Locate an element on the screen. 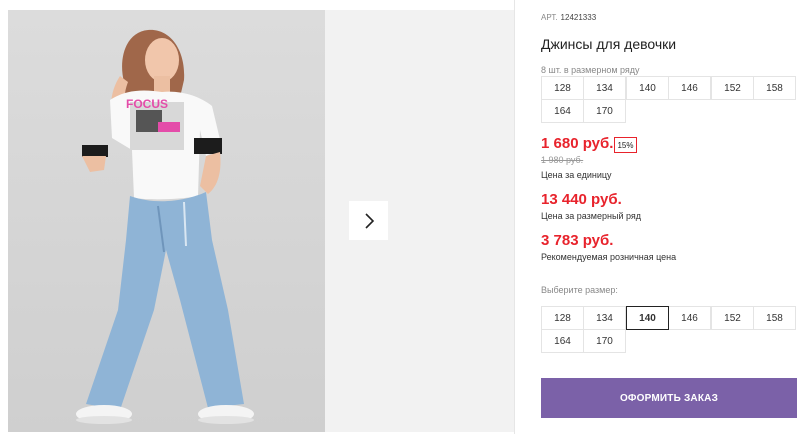 The image size is (800, 434). size-option-140-selected: 140 is located at coordinates (647, 318).